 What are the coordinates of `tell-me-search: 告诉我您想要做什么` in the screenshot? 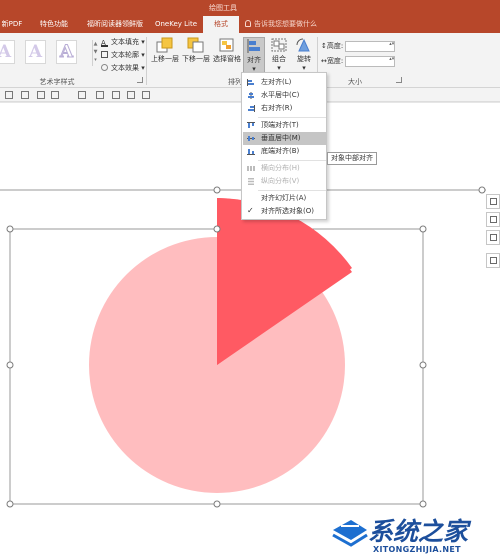 It's located at (281, 24).